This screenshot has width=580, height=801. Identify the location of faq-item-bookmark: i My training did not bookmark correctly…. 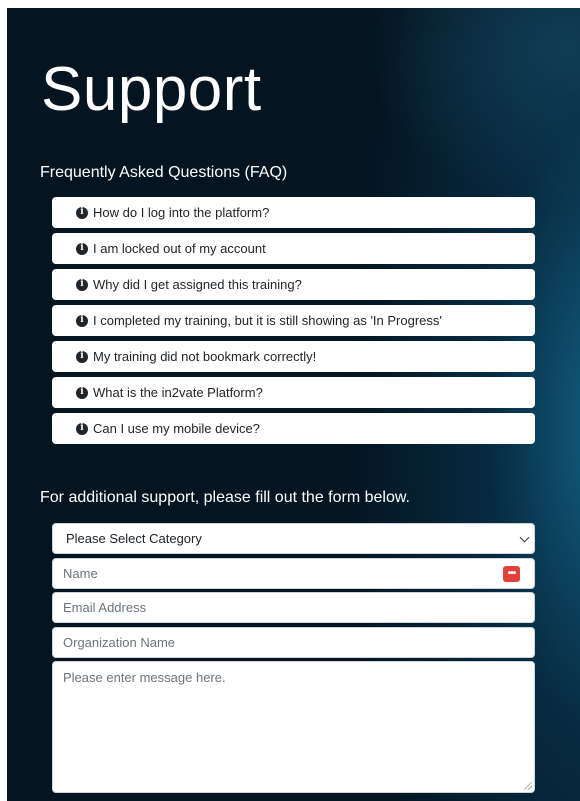
(293, 356).